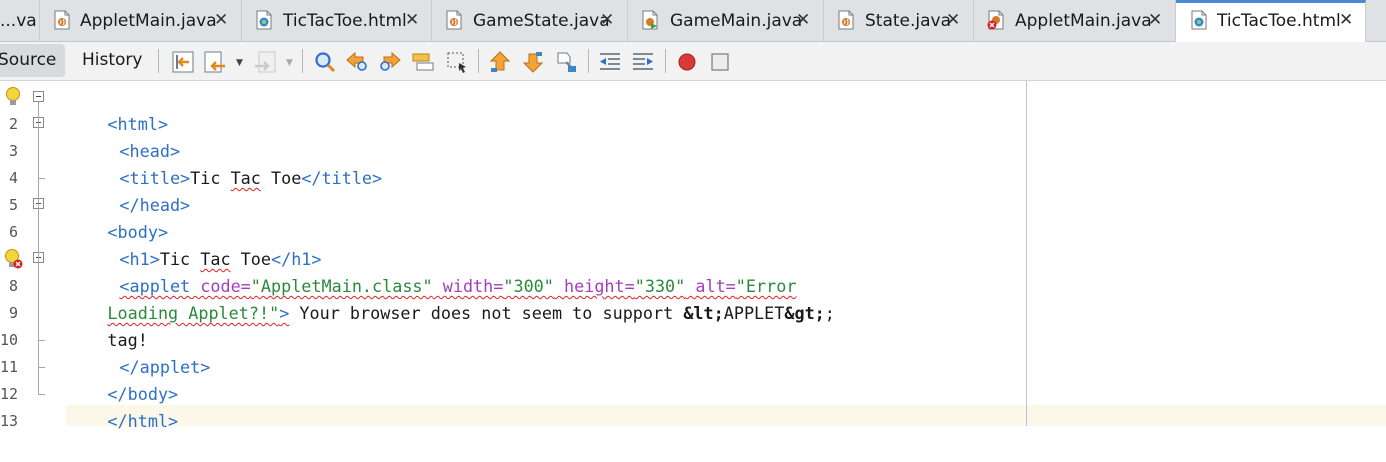  Describe the element at coordinates (281, 178) in the screenshot. I see `code-text: Toe` at that location.